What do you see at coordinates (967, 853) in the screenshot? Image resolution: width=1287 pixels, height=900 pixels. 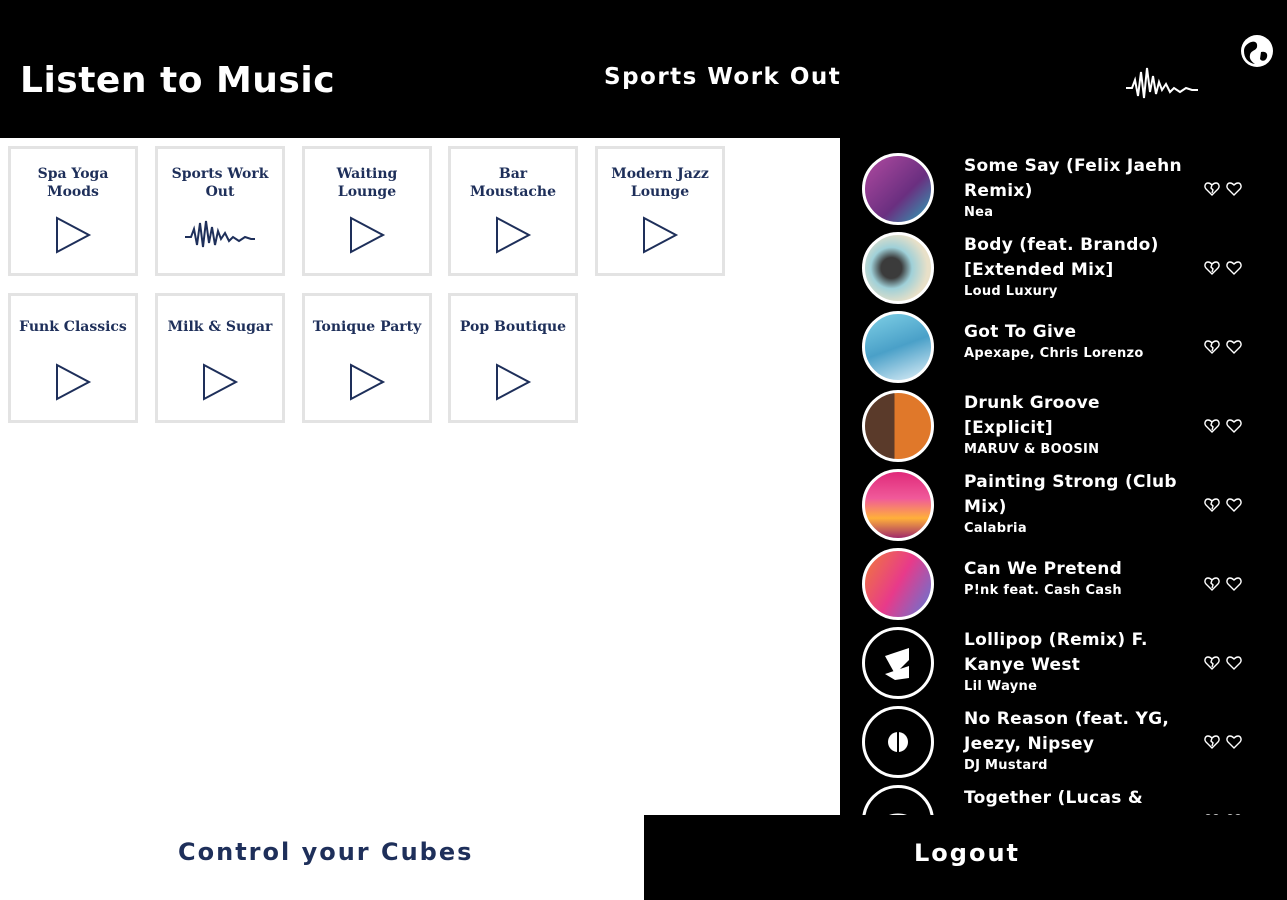 I see `logout-label: Logout` at bounding box center [967, 853].